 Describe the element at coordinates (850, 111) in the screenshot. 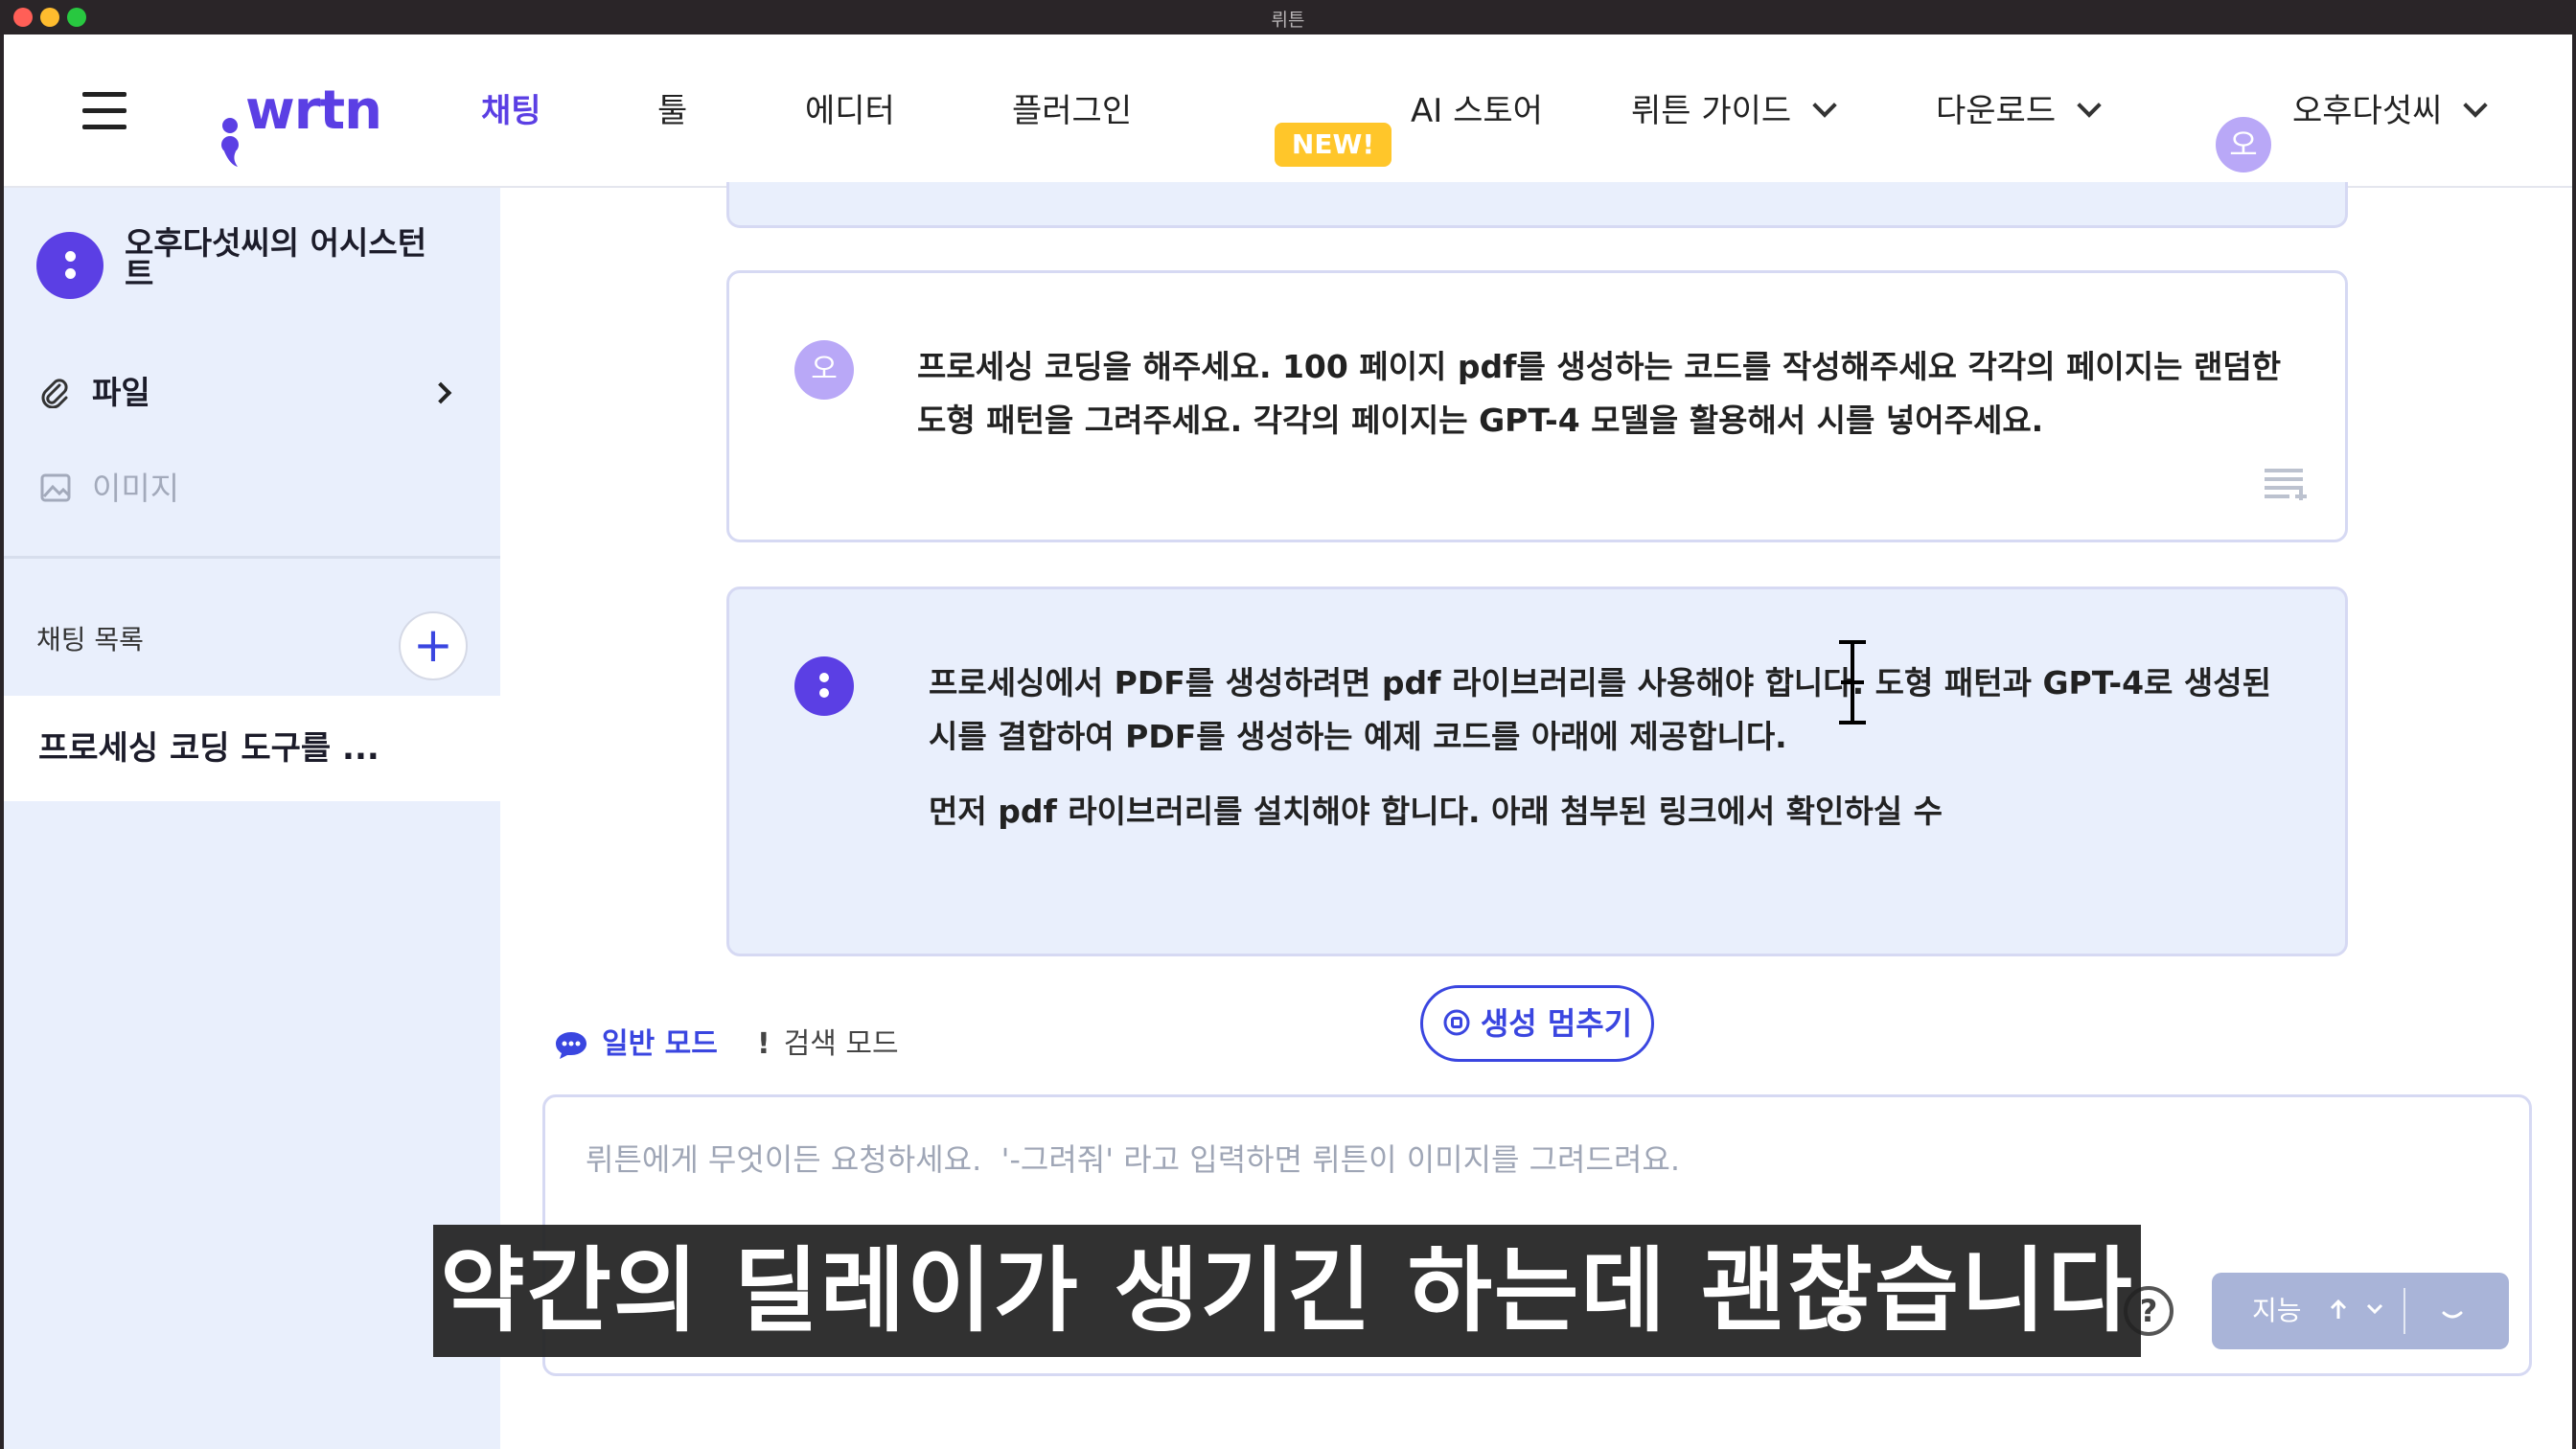

I see `nav-editor: 에디터` at that location.